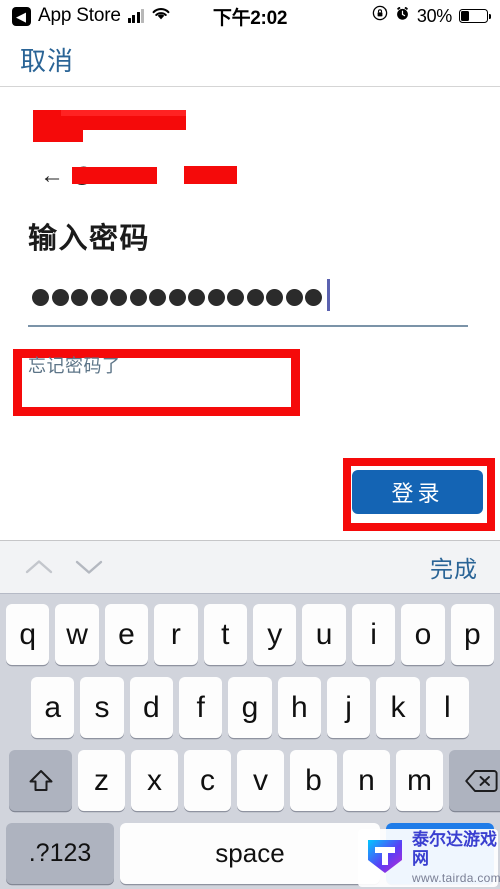 Image resolution: width=500 pixels, height=889 pixels. Describe the element at coordinates (89, 567) in the screenshot. I see `chevron-down-icon` at that location.